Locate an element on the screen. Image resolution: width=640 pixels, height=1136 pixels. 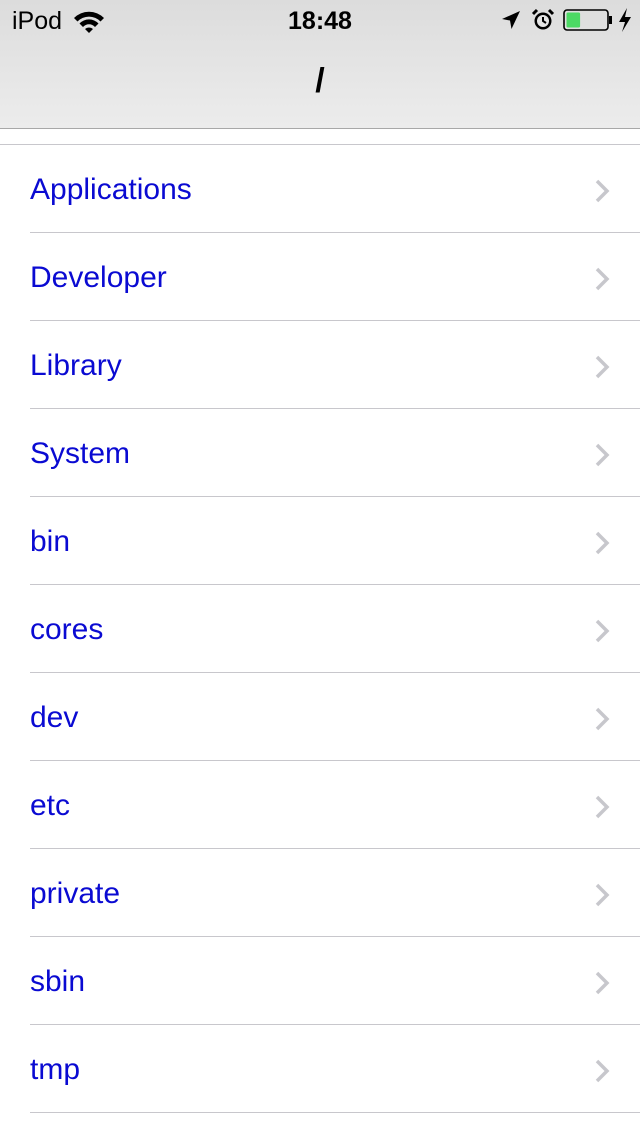
list-item-label: tmp is located at coordinates (55, 1069).